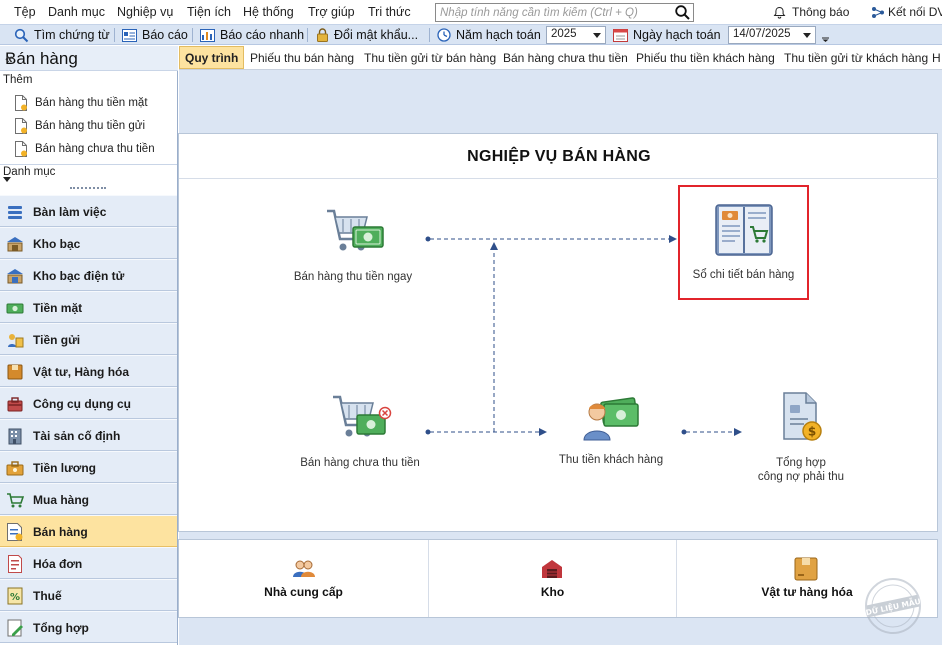  I want to click on quick-link-cash-sale: Bán hàng thu tiền mặt, so click(81, 103).